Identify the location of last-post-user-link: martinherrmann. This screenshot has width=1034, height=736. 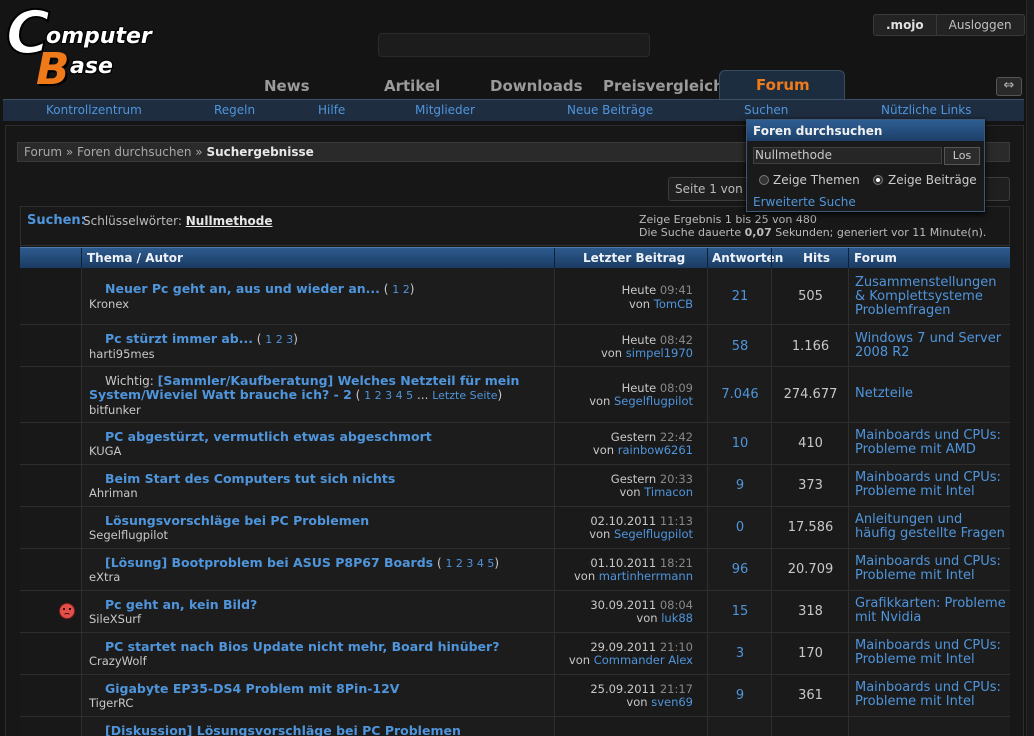
(646, 576).